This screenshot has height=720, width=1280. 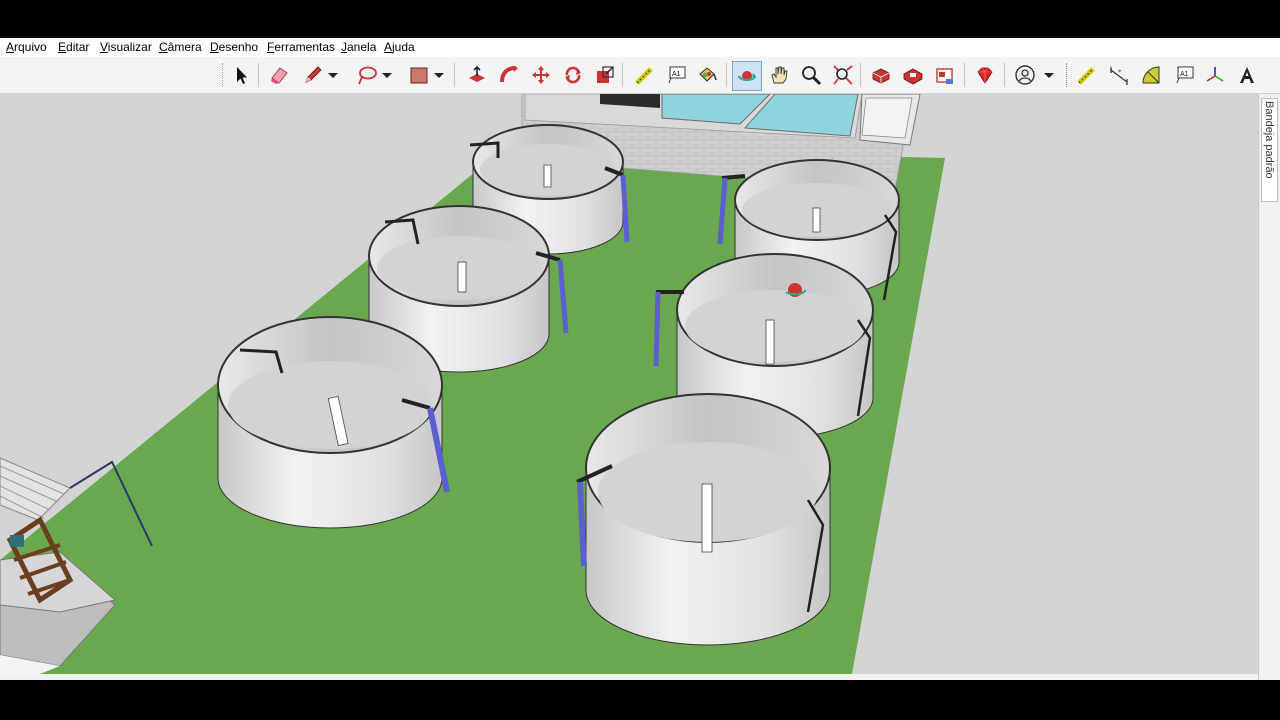 I want to click on menu-visualizar: Visualizar, so click(x=126, y=47).